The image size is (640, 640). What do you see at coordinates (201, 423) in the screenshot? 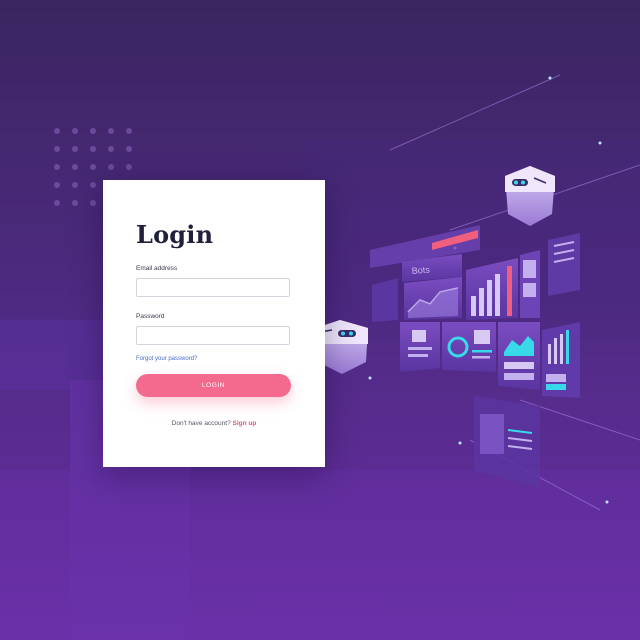
I see `signup-prompt: Don't have account?` at bounding box center [201, 423].